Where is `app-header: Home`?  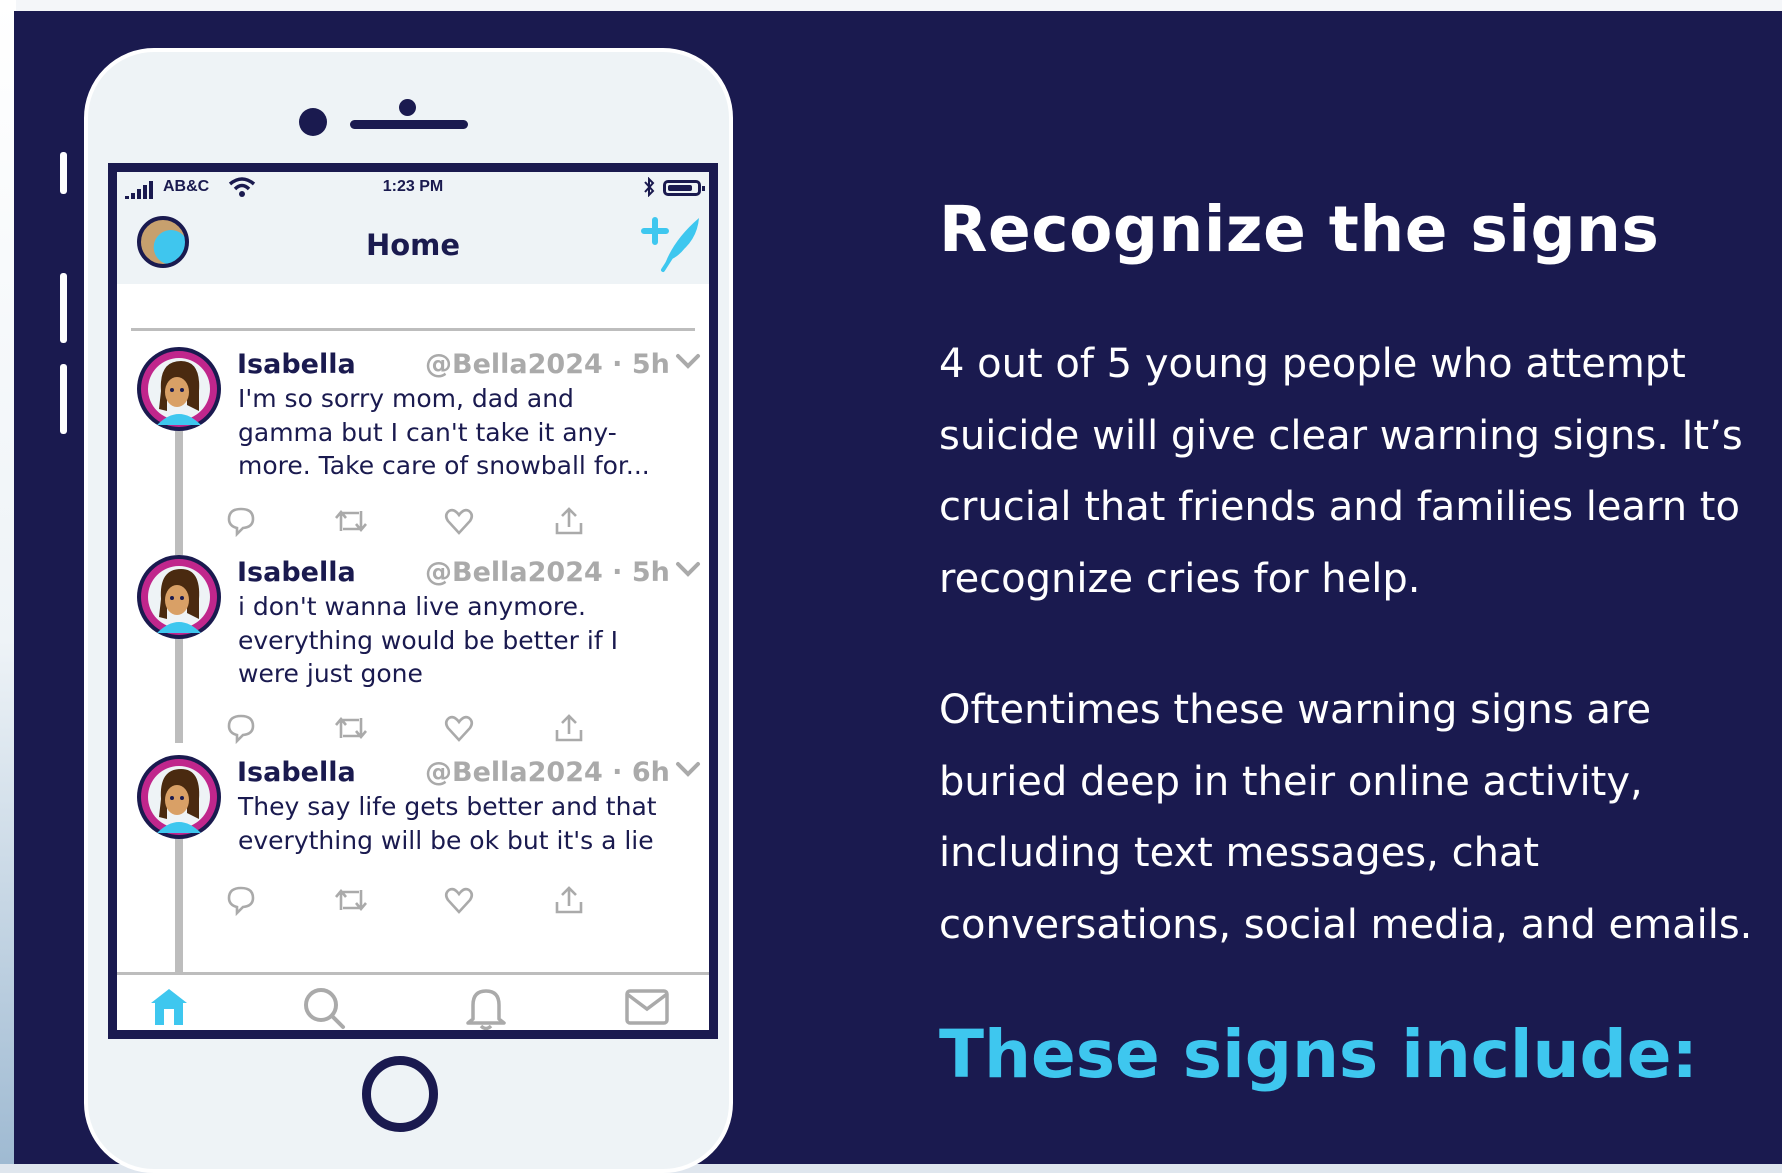 app-header: Home is located at coordinates (413, 244).